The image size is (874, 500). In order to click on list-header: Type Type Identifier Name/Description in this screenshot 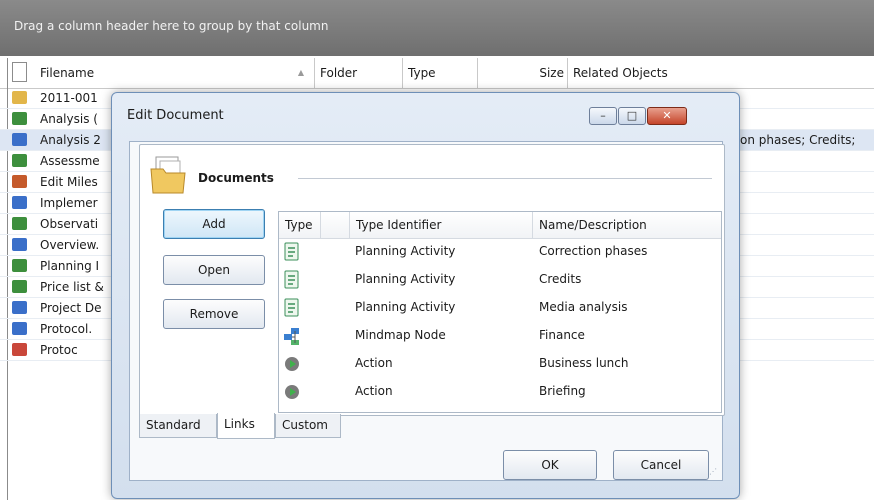, I will do `click(500, 225)`.